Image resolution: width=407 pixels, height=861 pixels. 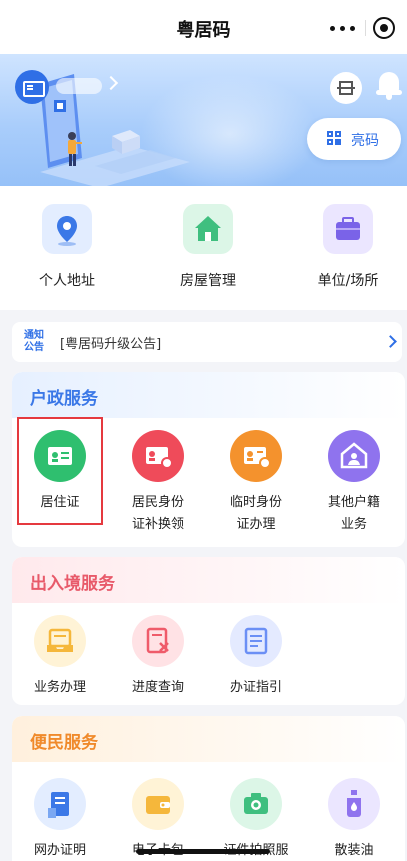 I want to click on scan-button, so click(x=346, y=88).